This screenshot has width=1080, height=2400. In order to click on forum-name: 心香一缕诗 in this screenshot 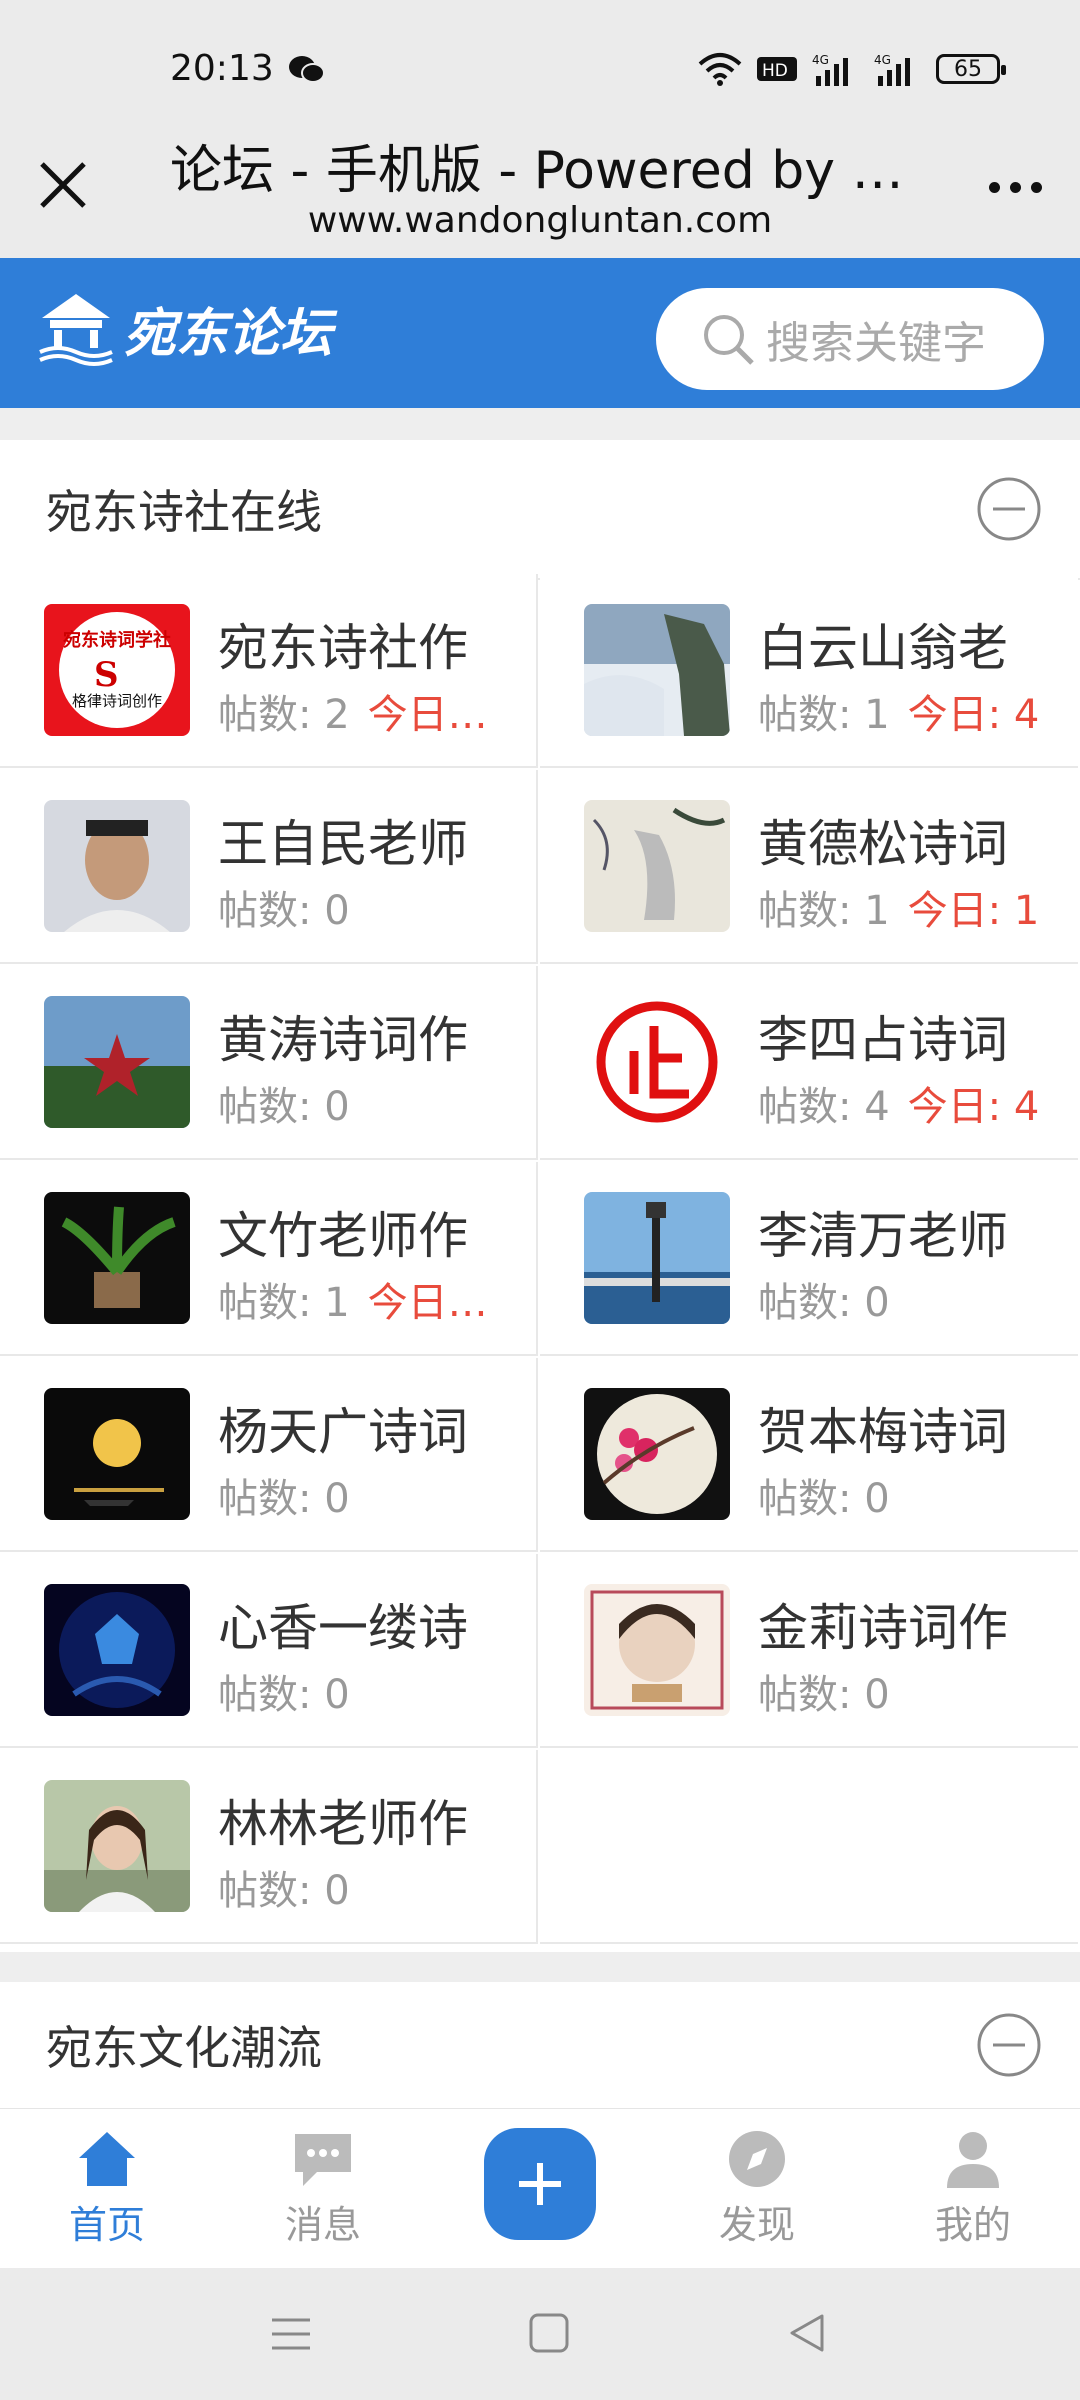, I will do `click(343, 1628)`.